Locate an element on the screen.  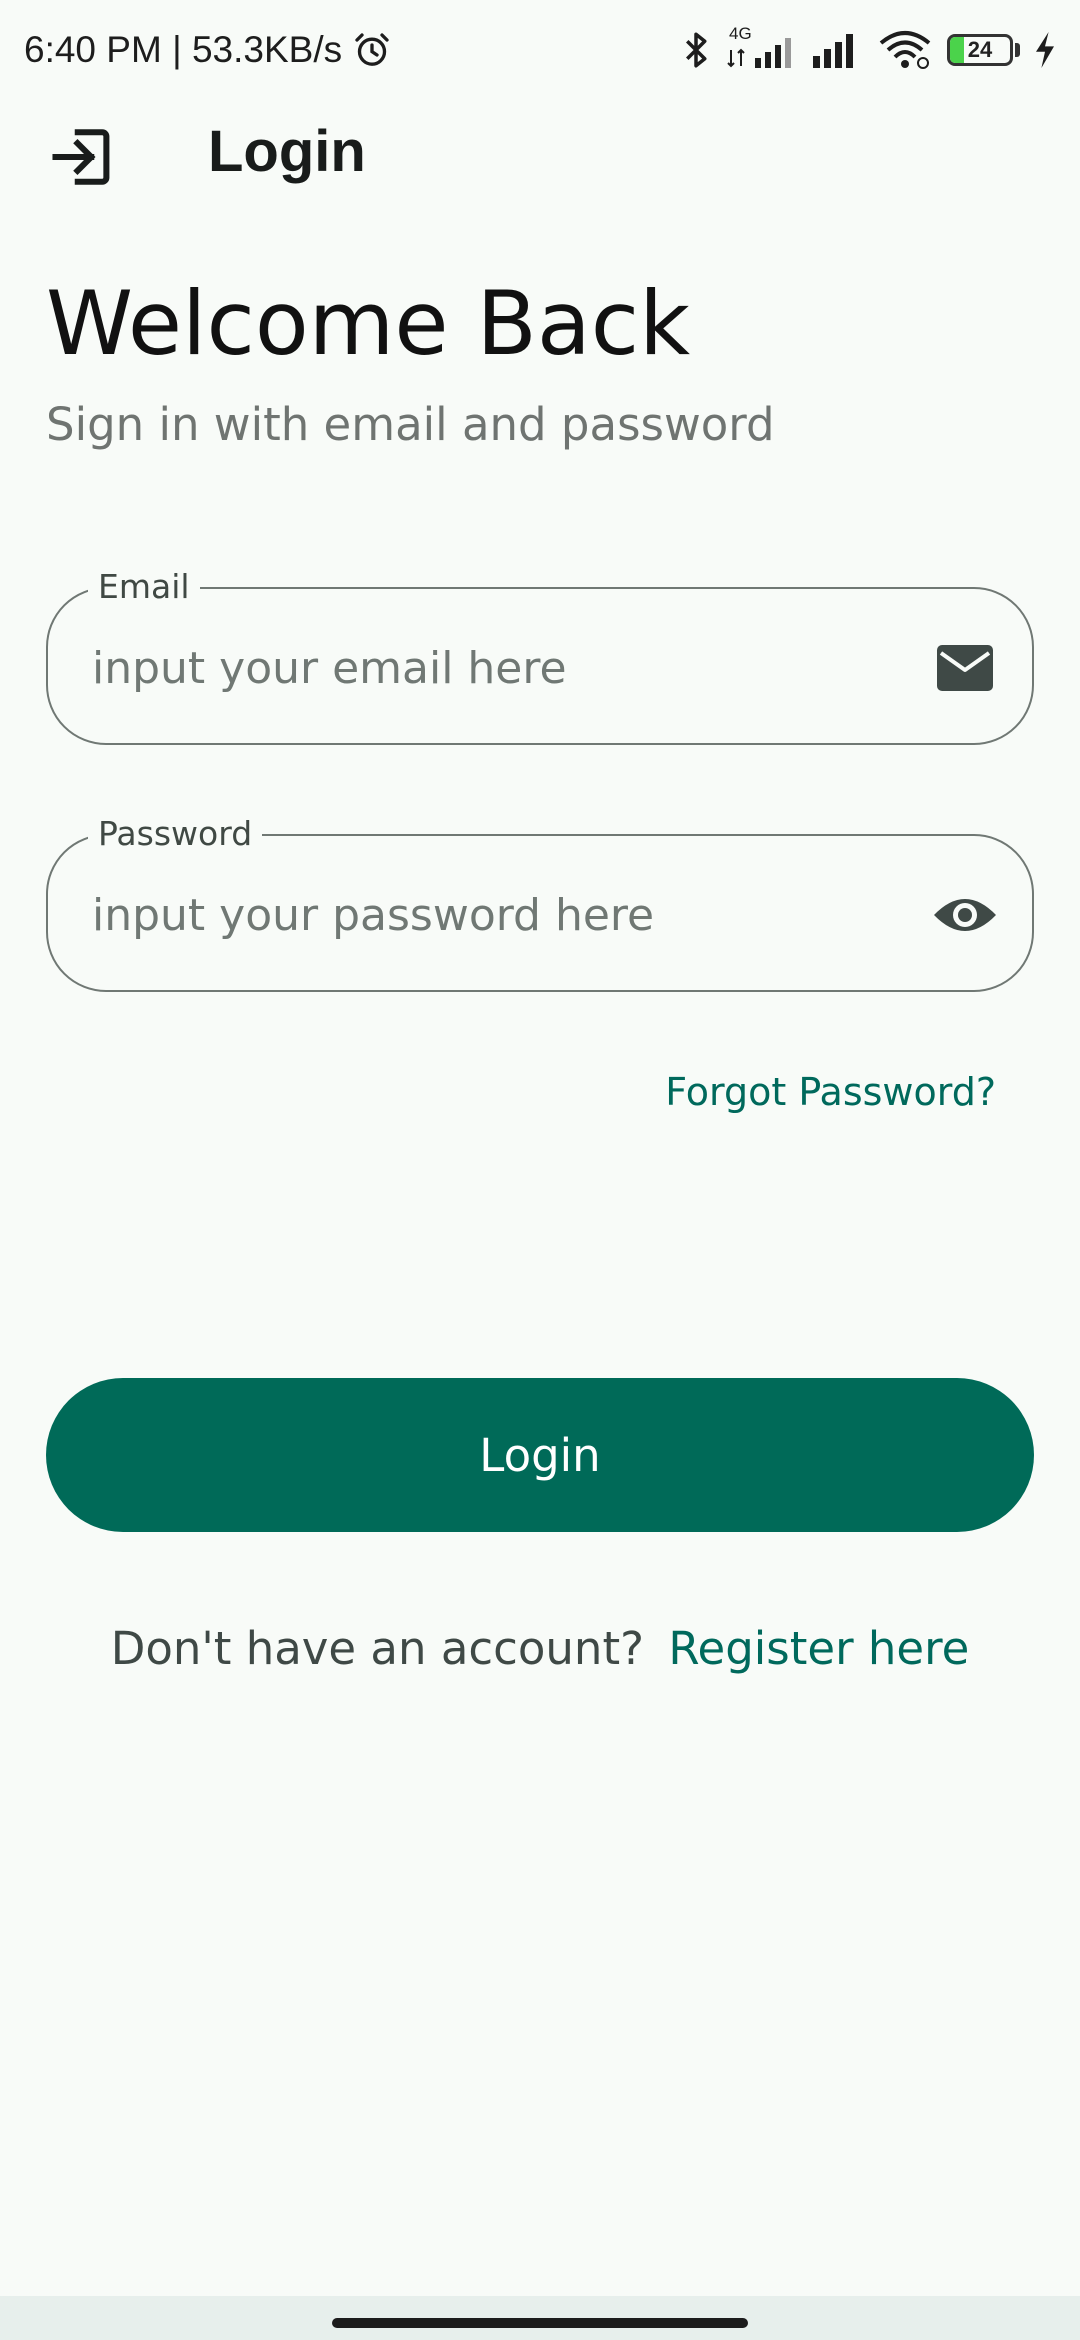
battery-icon: 24 is located at coordinates (983, 50).